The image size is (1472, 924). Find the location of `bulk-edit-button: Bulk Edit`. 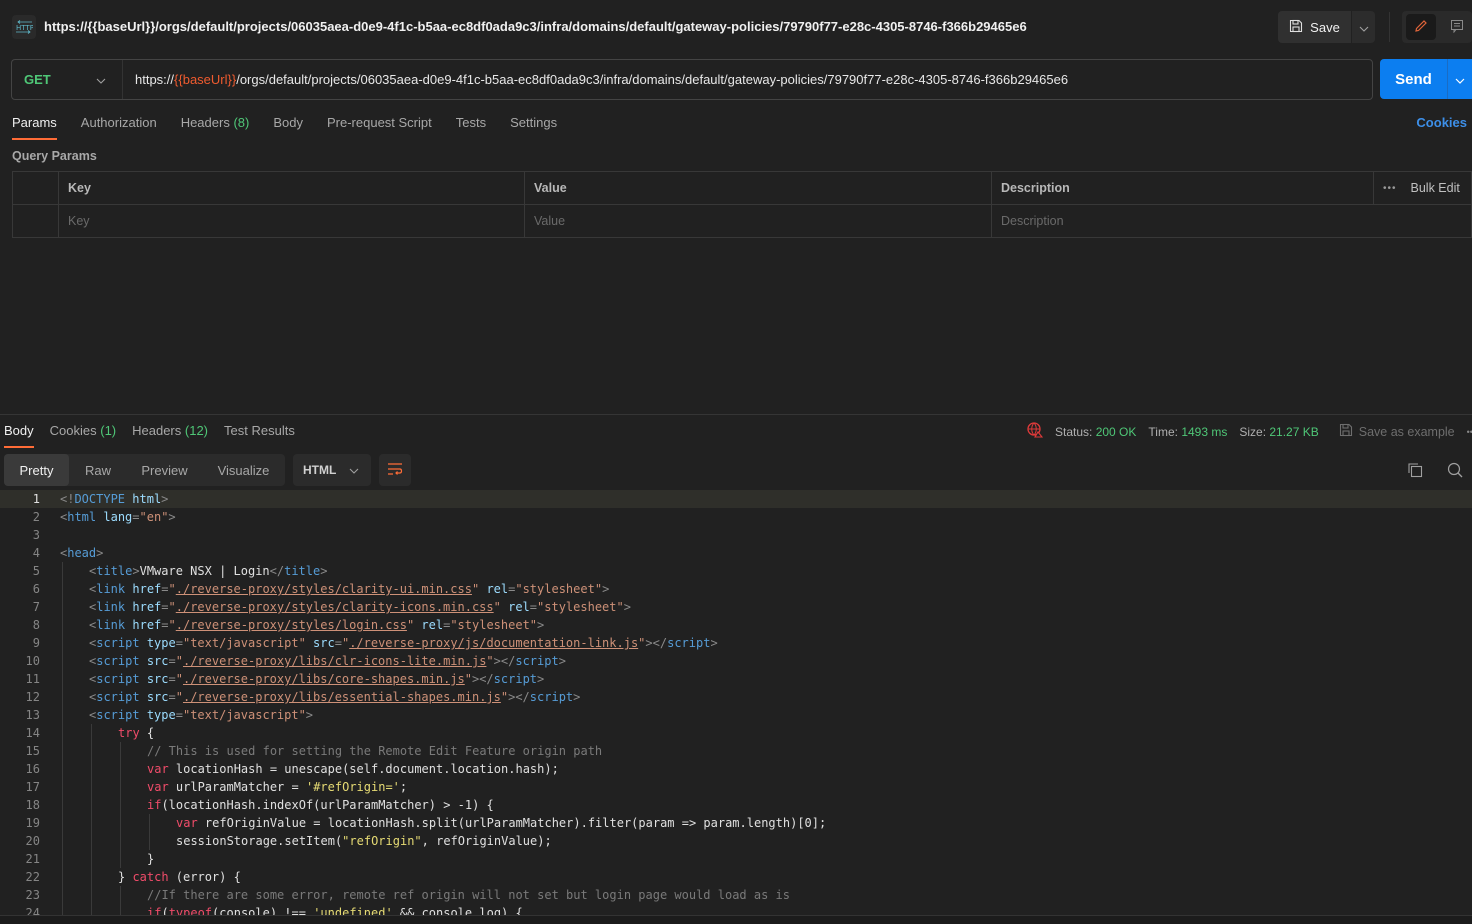

bulk-edit-button: Bulk Edit is located at coordinates (1435, 188).